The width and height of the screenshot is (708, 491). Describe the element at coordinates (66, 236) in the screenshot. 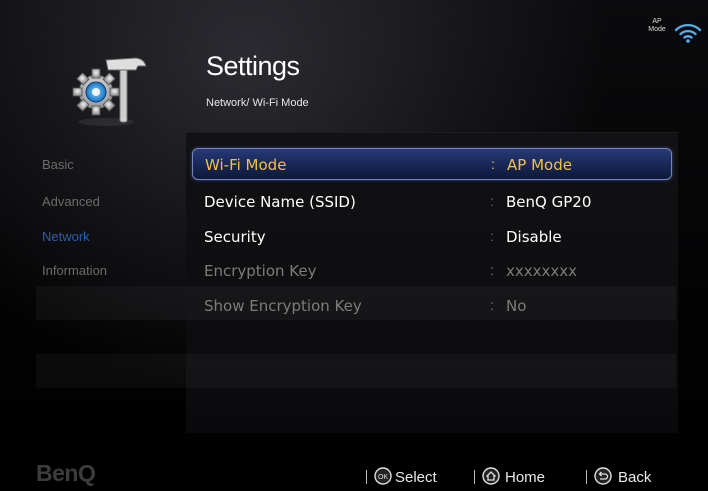

I see `sidebar-item-network: Network` at that location.